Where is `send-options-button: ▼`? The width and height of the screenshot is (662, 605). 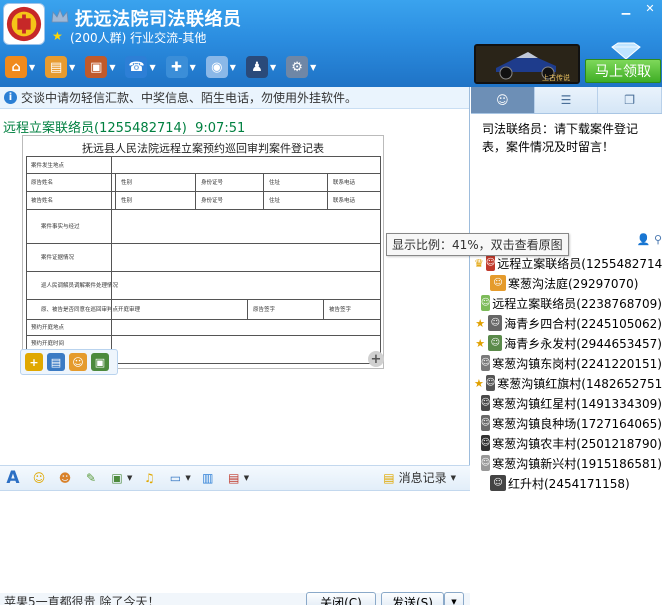 send-options-button: ▼ is located at coordinates (454, 598).